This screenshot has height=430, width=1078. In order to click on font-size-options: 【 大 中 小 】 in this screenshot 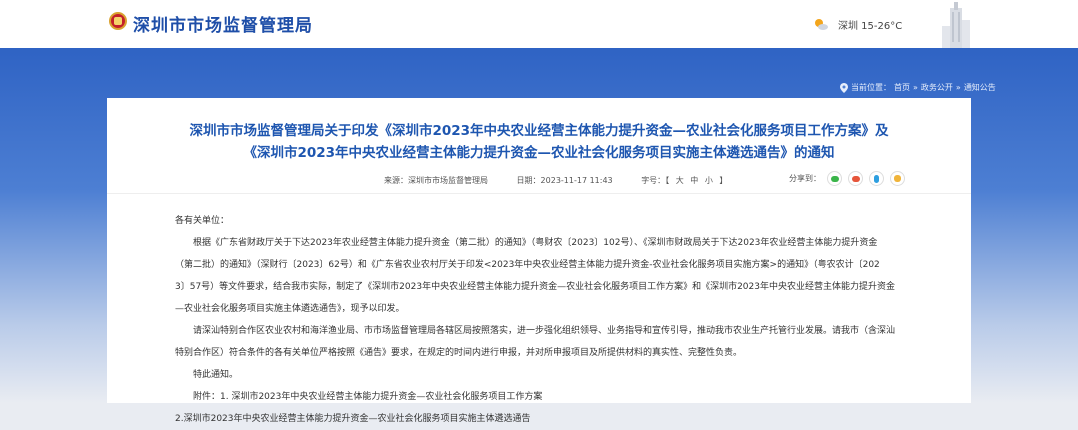, I will do `click(697, 180)`.